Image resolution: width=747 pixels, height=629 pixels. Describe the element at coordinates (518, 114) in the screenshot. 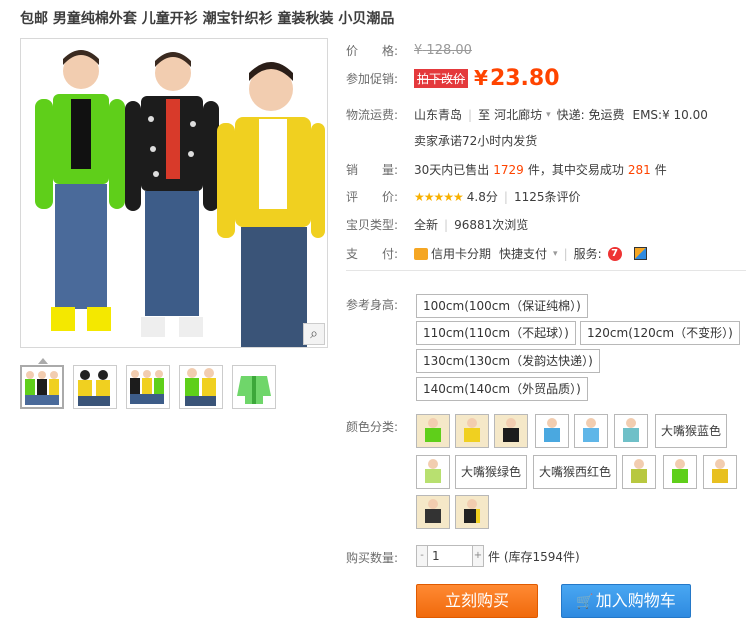

I see `ship-to: 河北廊坊` at that location.